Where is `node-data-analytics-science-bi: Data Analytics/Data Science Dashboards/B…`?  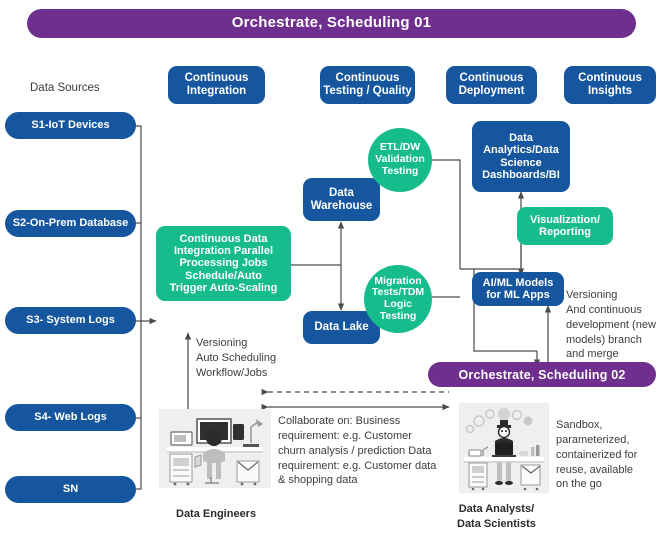
node-data-analytics-science-bi: Data Analytics/Data Science Dashboards/B… is located at coordinates (521, 156).